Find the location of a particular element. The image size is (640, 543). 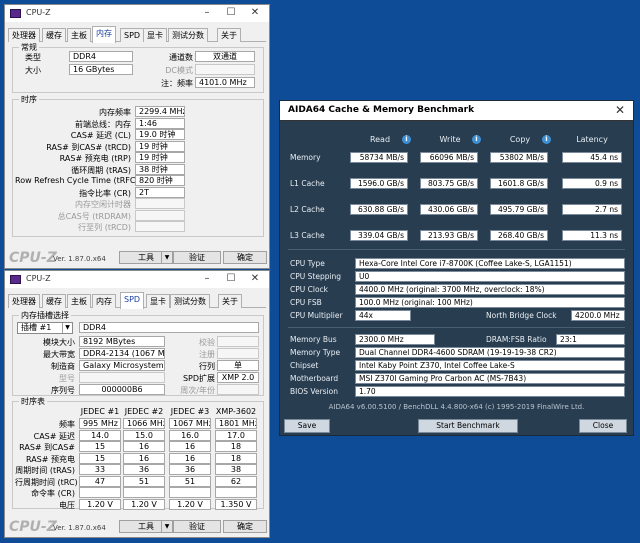

north-bridge-clock-label: North Bridge Clock is located at coordinates (521, 315).